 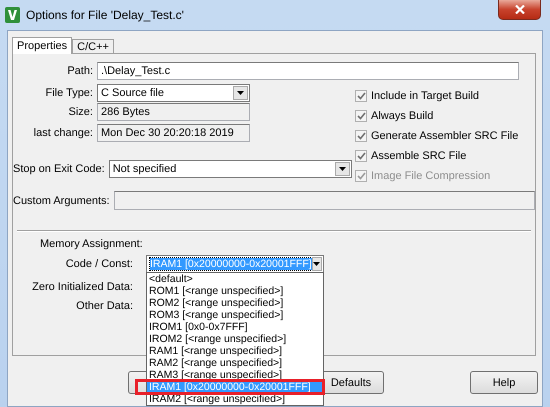 What do you see at coordinates (235, 303) in the screenshot?
I see `dropdown-item: ROM2 [<range unspecified>]` at bounding box center [235, 303].